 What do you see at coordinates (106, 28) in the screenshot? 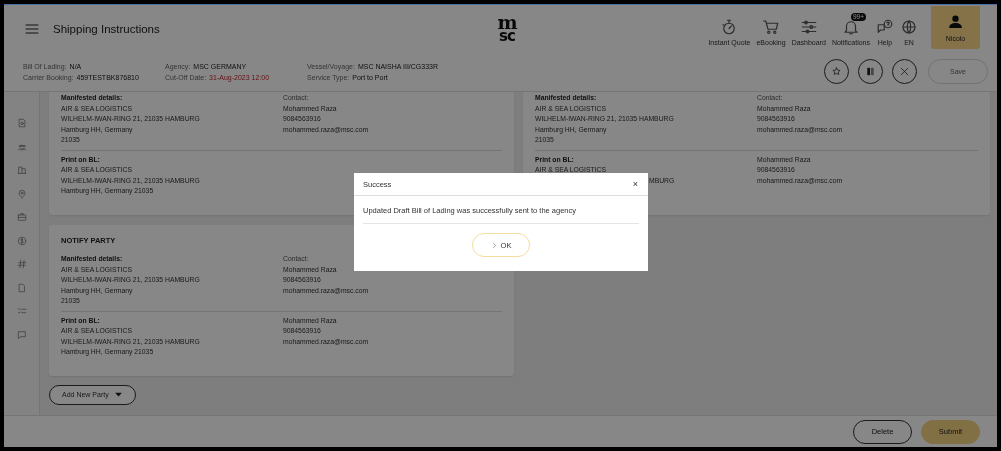
I see `page-title: Shipping Instructions` at bounding box center [106, 28].